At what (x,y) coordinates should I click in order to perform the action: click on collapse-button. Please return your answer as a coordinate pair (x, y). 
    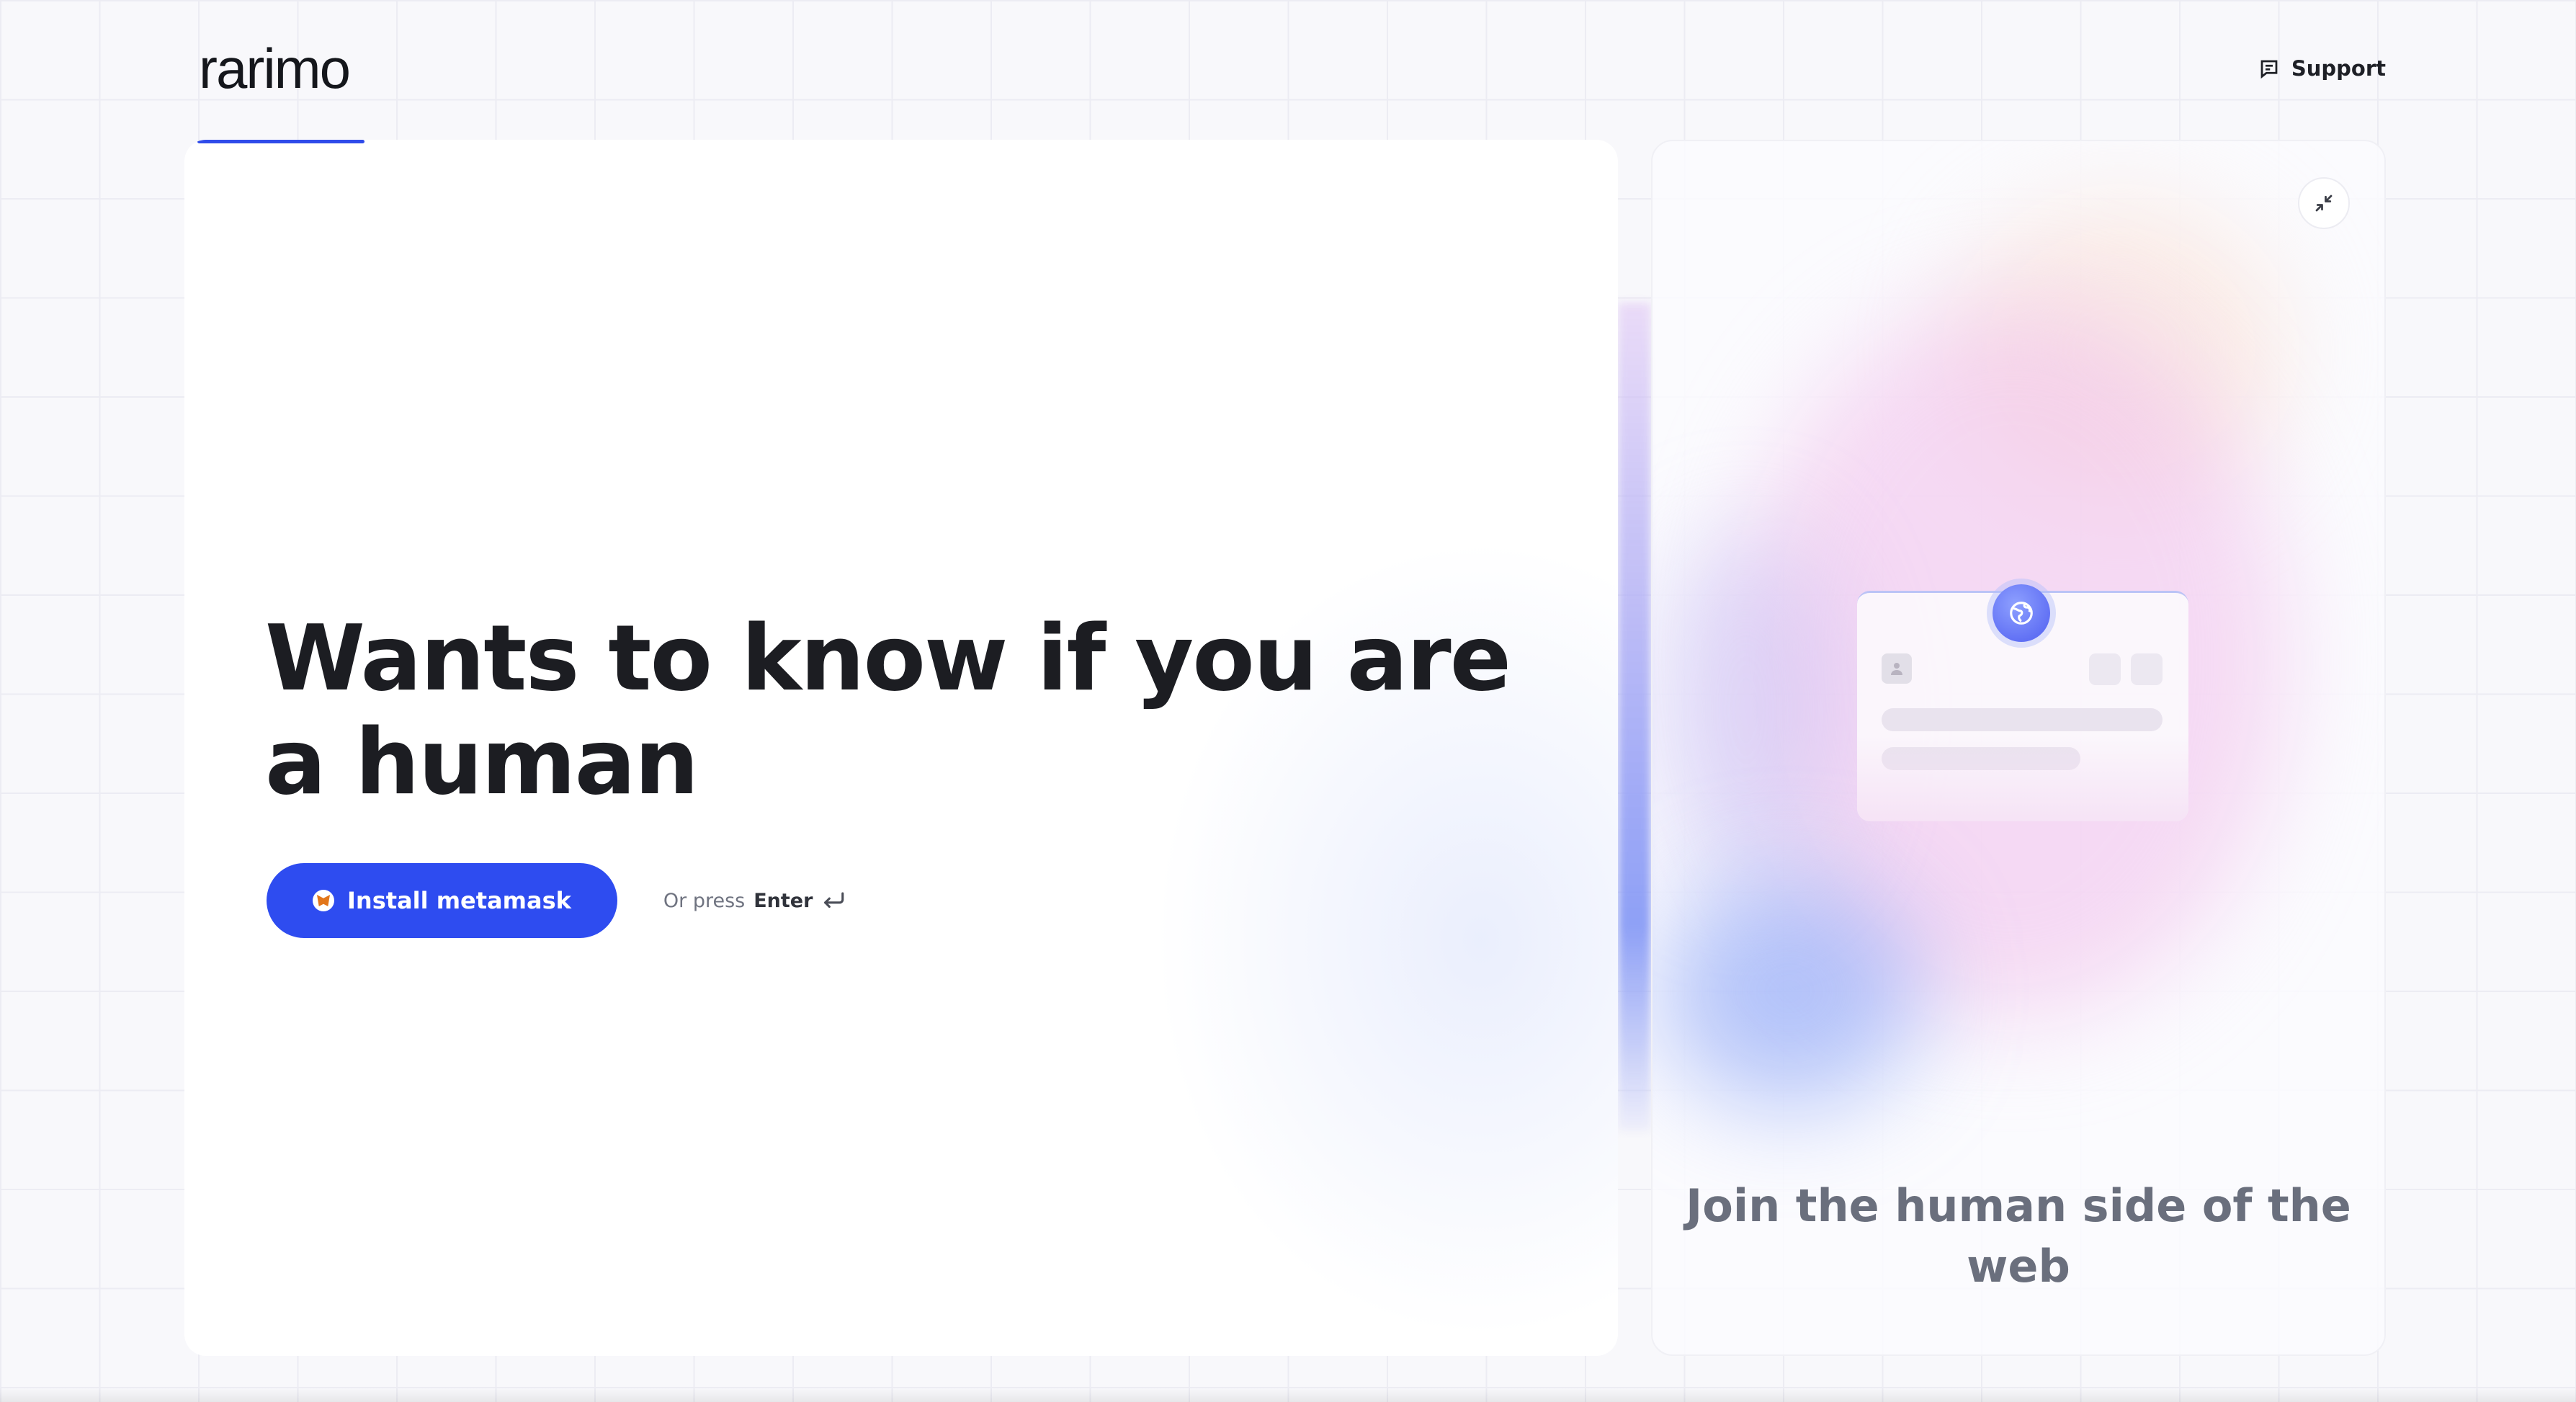
    Looking at the image, I should click on (2324, 203).